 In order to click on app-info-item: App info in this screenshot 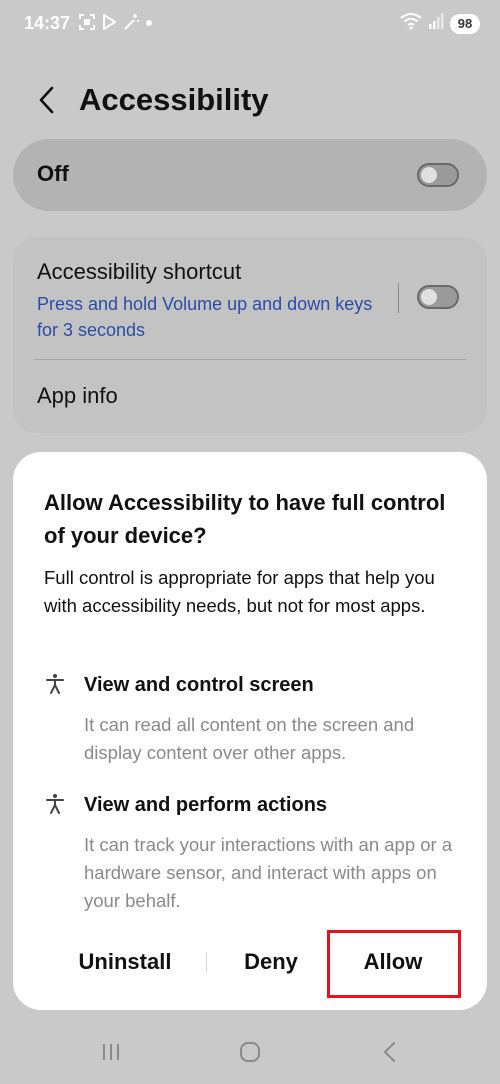, I will do `click(77, 396)`.